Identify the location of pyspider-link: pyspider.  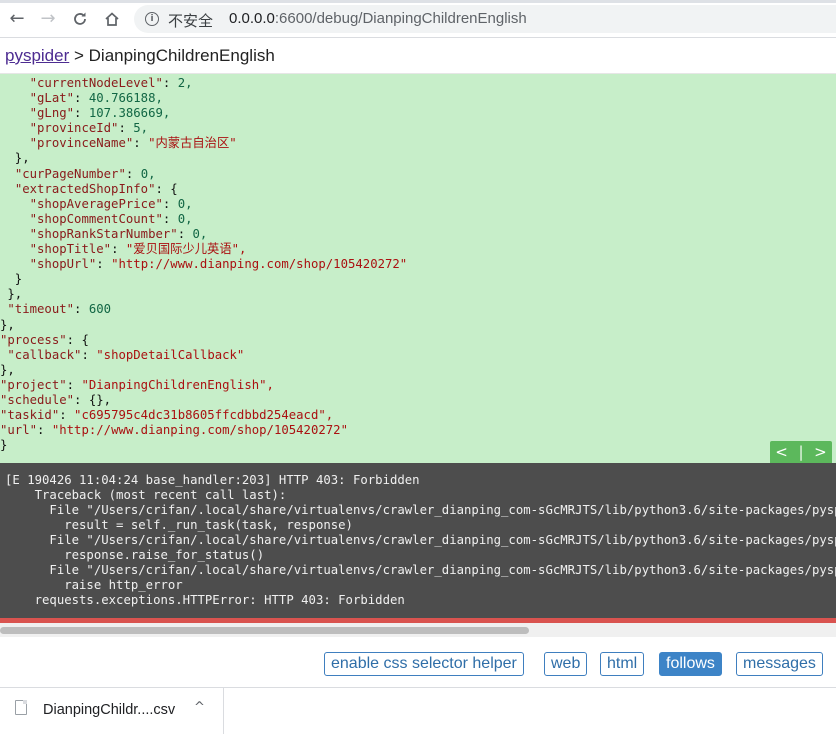
(37, 55).